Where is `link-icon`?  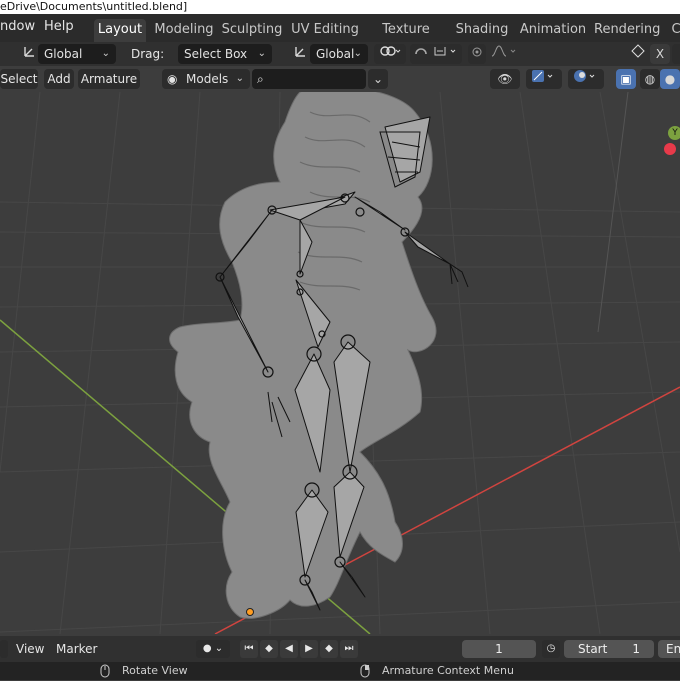
link-icon is located at coordinates (390, 54).